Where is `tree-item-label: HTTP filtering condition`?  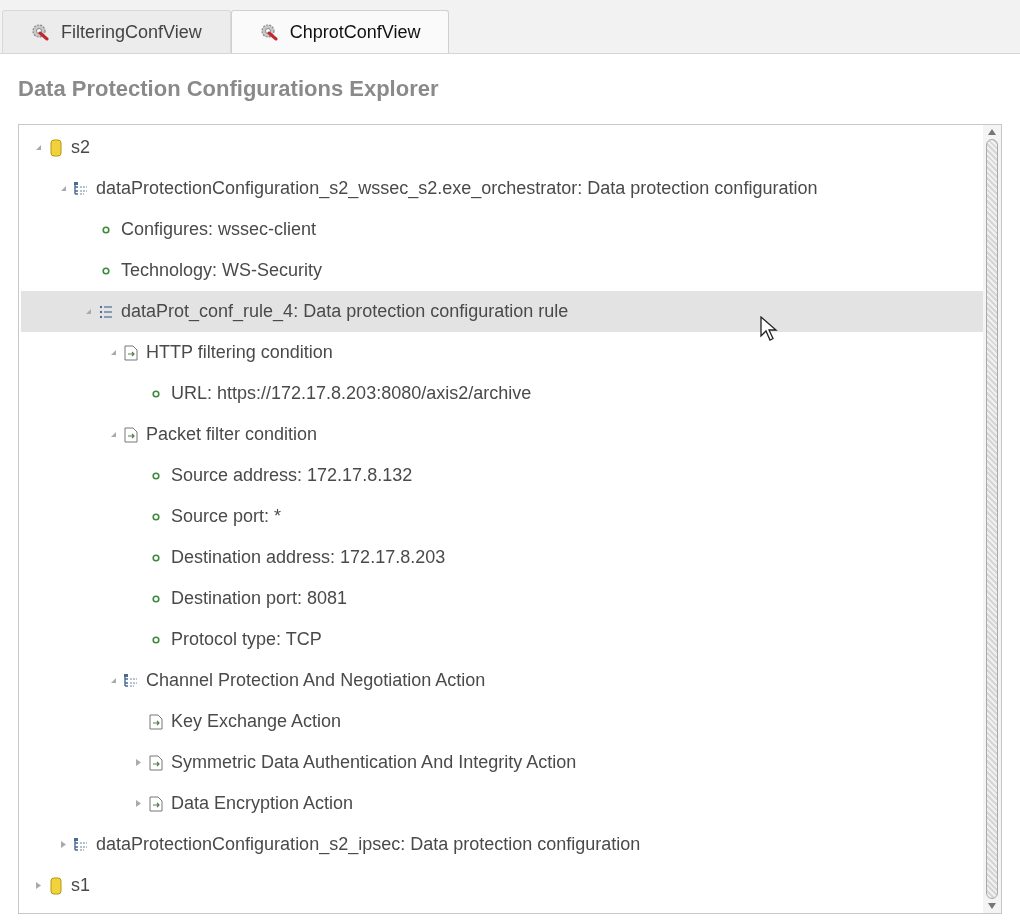
tree-item-label: HTTP filtering condition is located at coordinates (239, 352).